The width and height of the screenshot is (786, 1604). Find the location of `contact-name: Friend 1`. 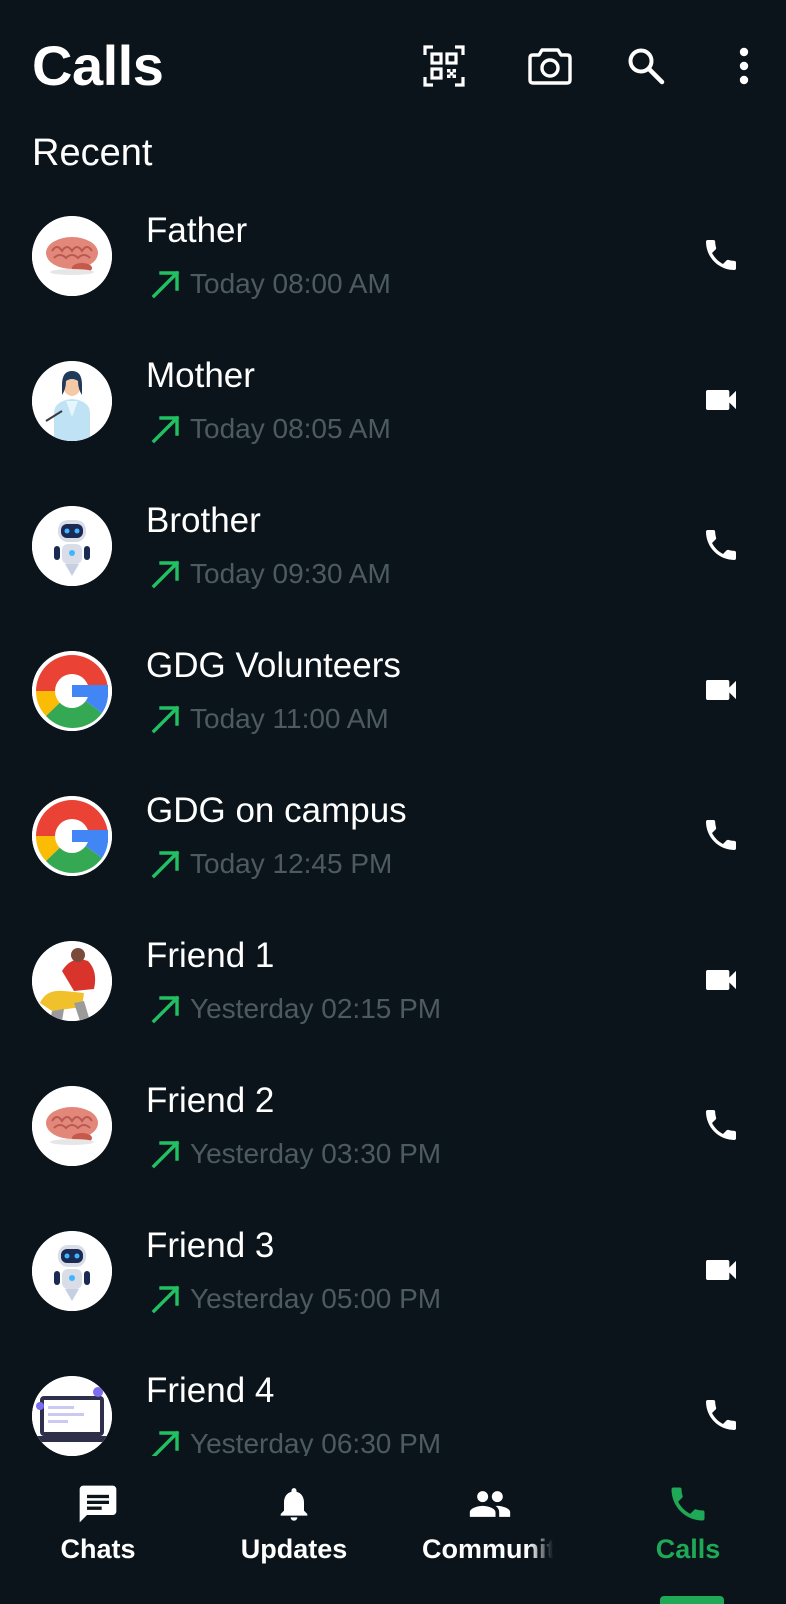

contact-name: Friend 1 is located at coordinates (210, 955).